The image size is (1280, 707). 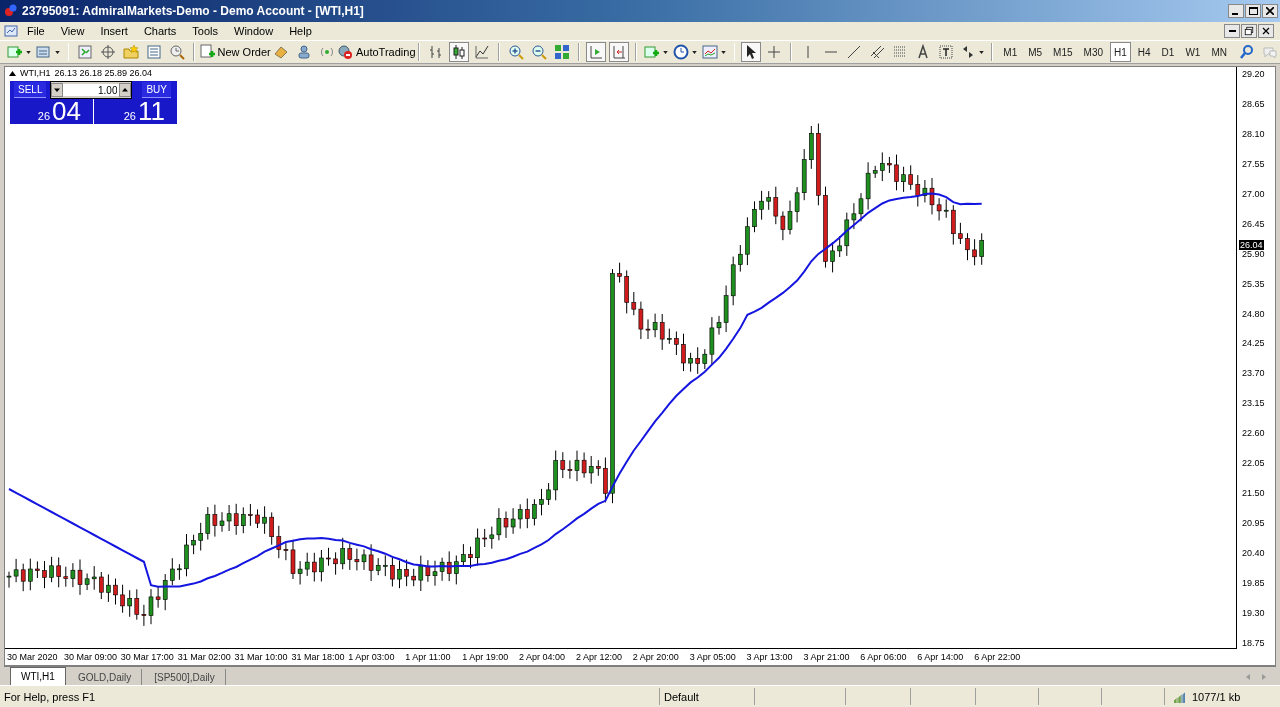 What do you see at coordinates (770, 657) in the screenshot?
I see `time-label: 3 Apr 13:00` at bounding box center [770, 657].